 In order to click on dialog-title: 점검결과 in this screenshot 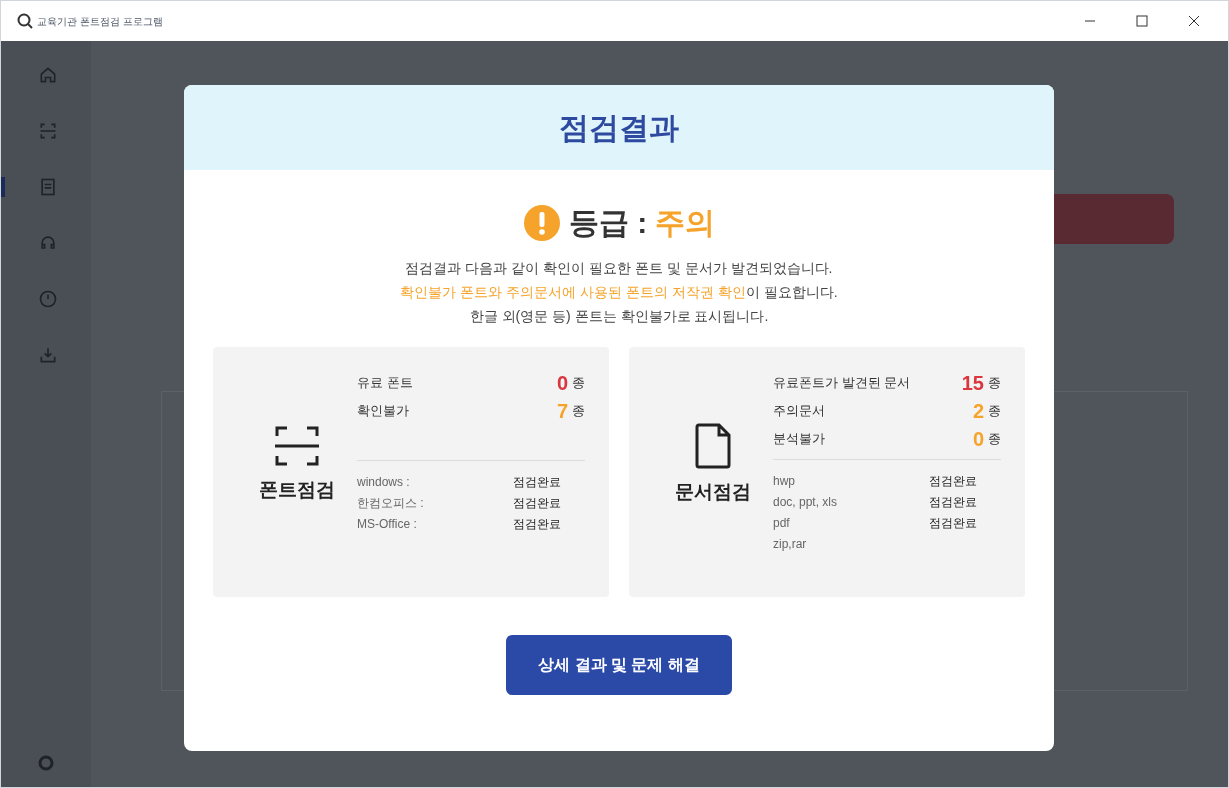, I will do `click(619, 128)`.